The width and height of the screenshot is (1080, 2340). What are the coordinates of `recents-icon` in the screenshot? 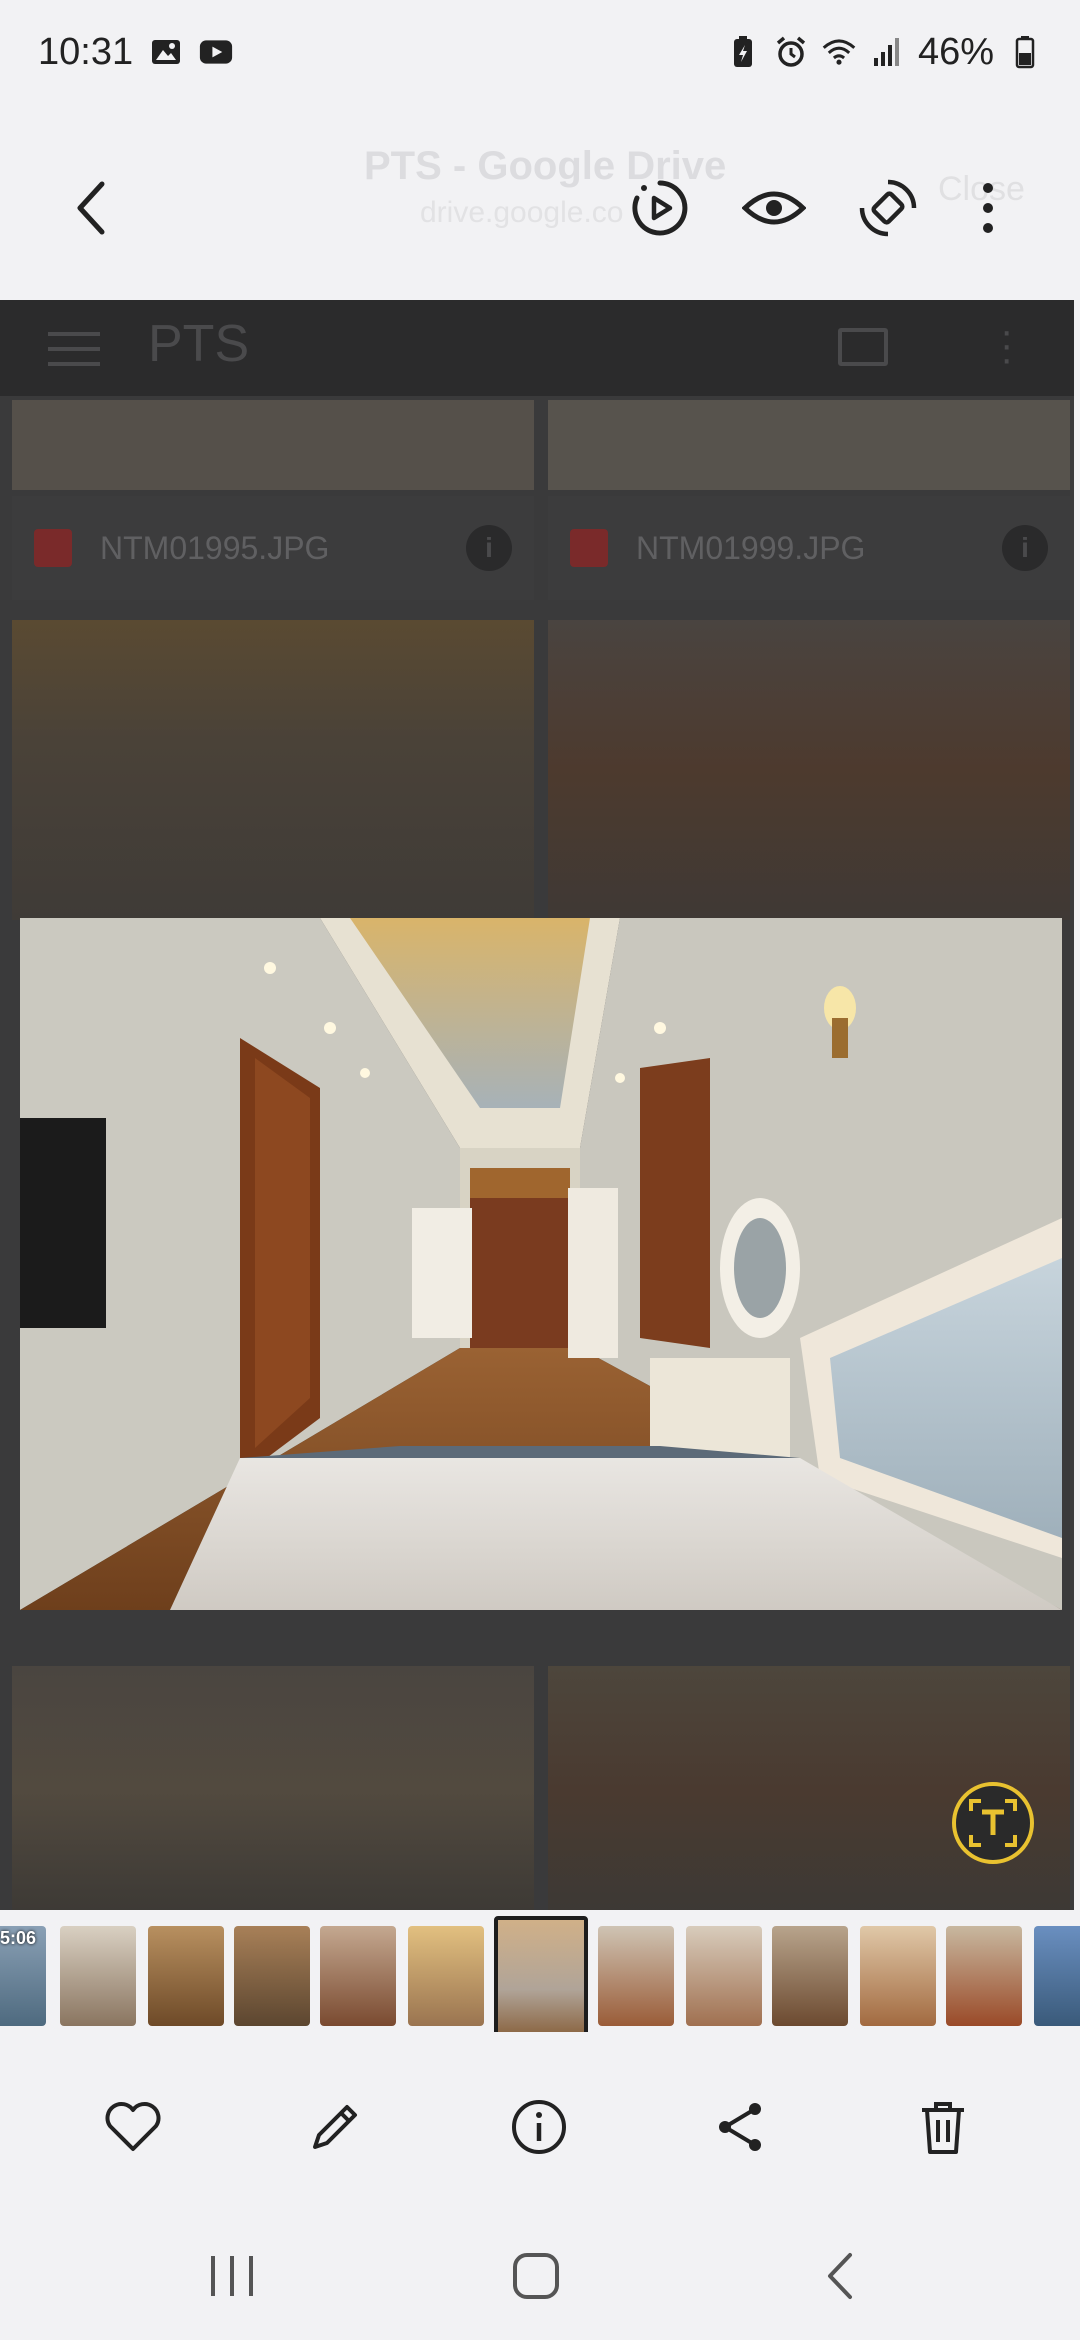 It's located at (232, 2276).